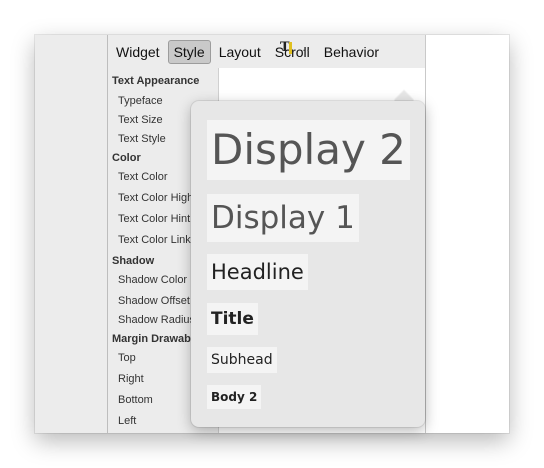 This screenshot has width=544, height=468. I want to click on option-subhead: Subhead, so click(242, 360).